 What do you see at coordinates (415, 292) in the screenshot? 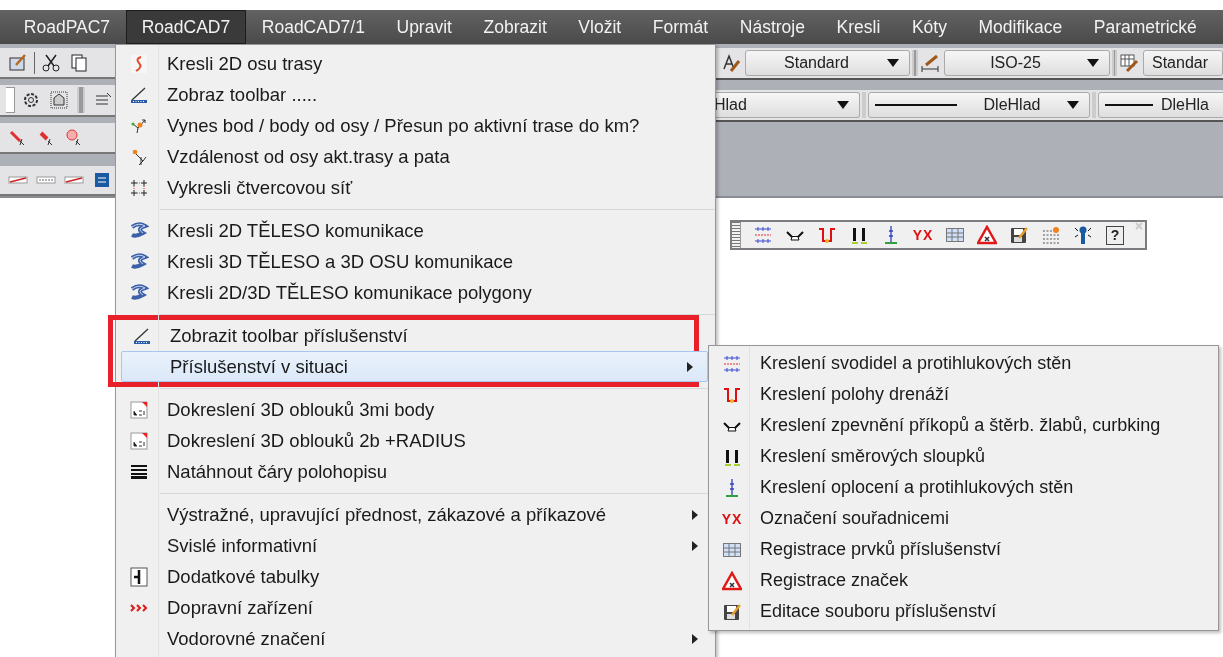
I see `menu-item: Kresli 2D/3D TĚLESO komunikace polygony` at bounding box center [415, 292].